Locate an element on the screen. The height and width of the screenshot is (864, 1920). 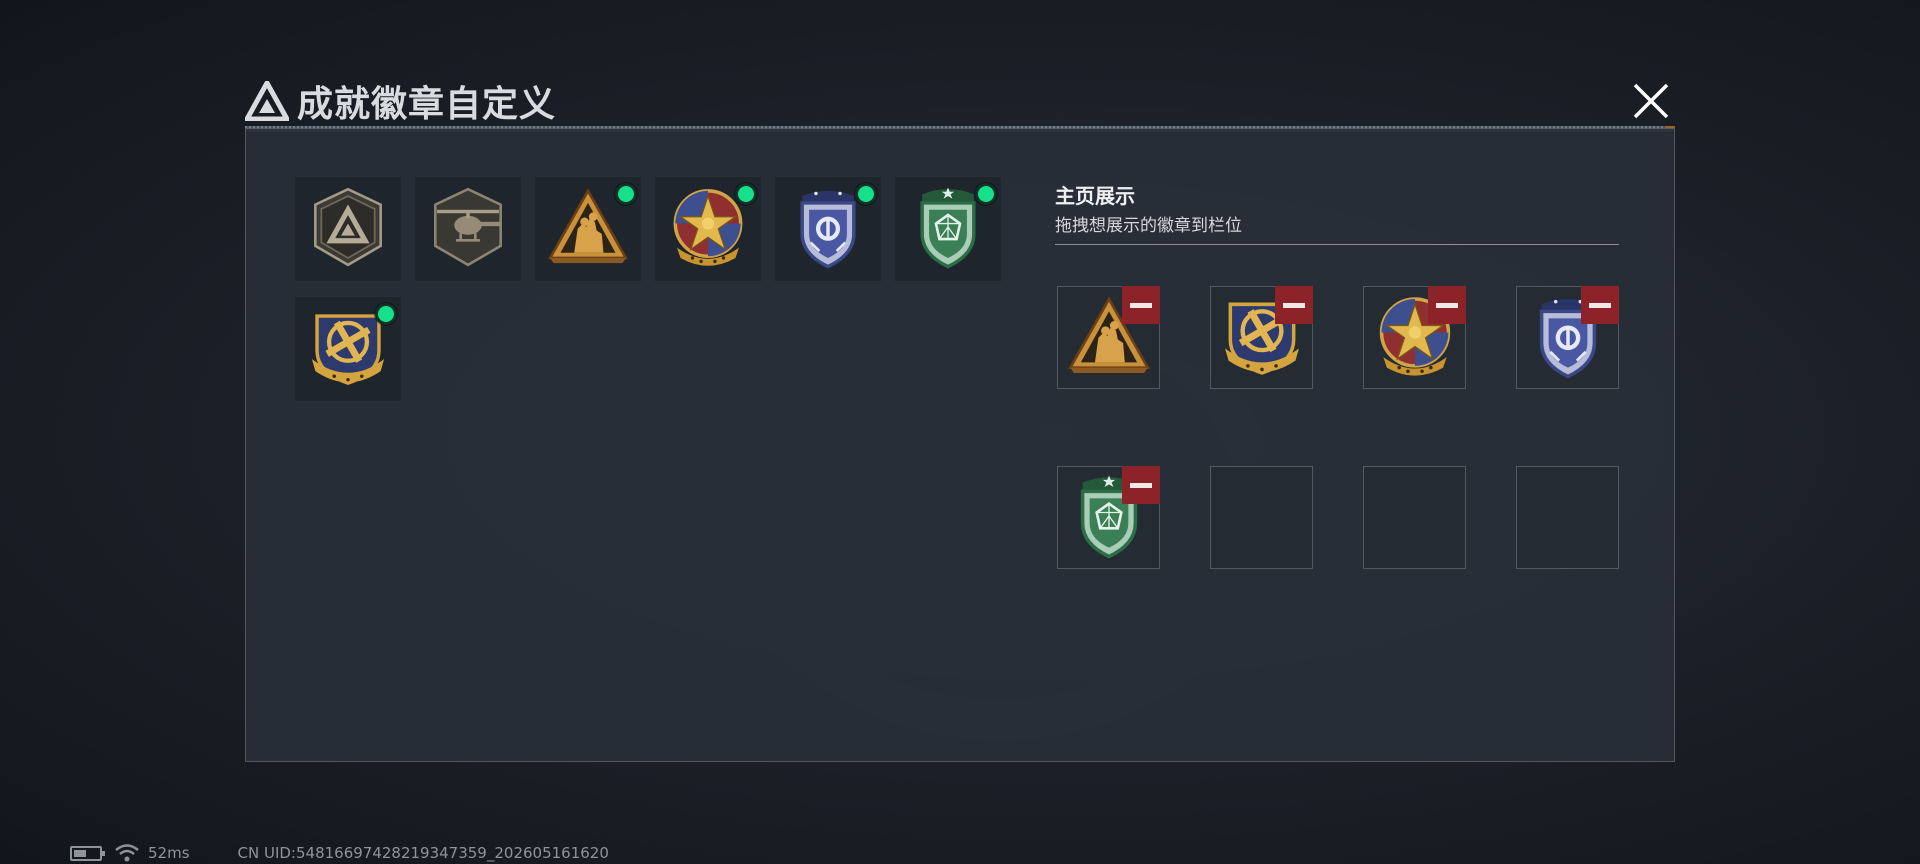
badge-gold-anchor-badge is located at coordinates (348, 349).